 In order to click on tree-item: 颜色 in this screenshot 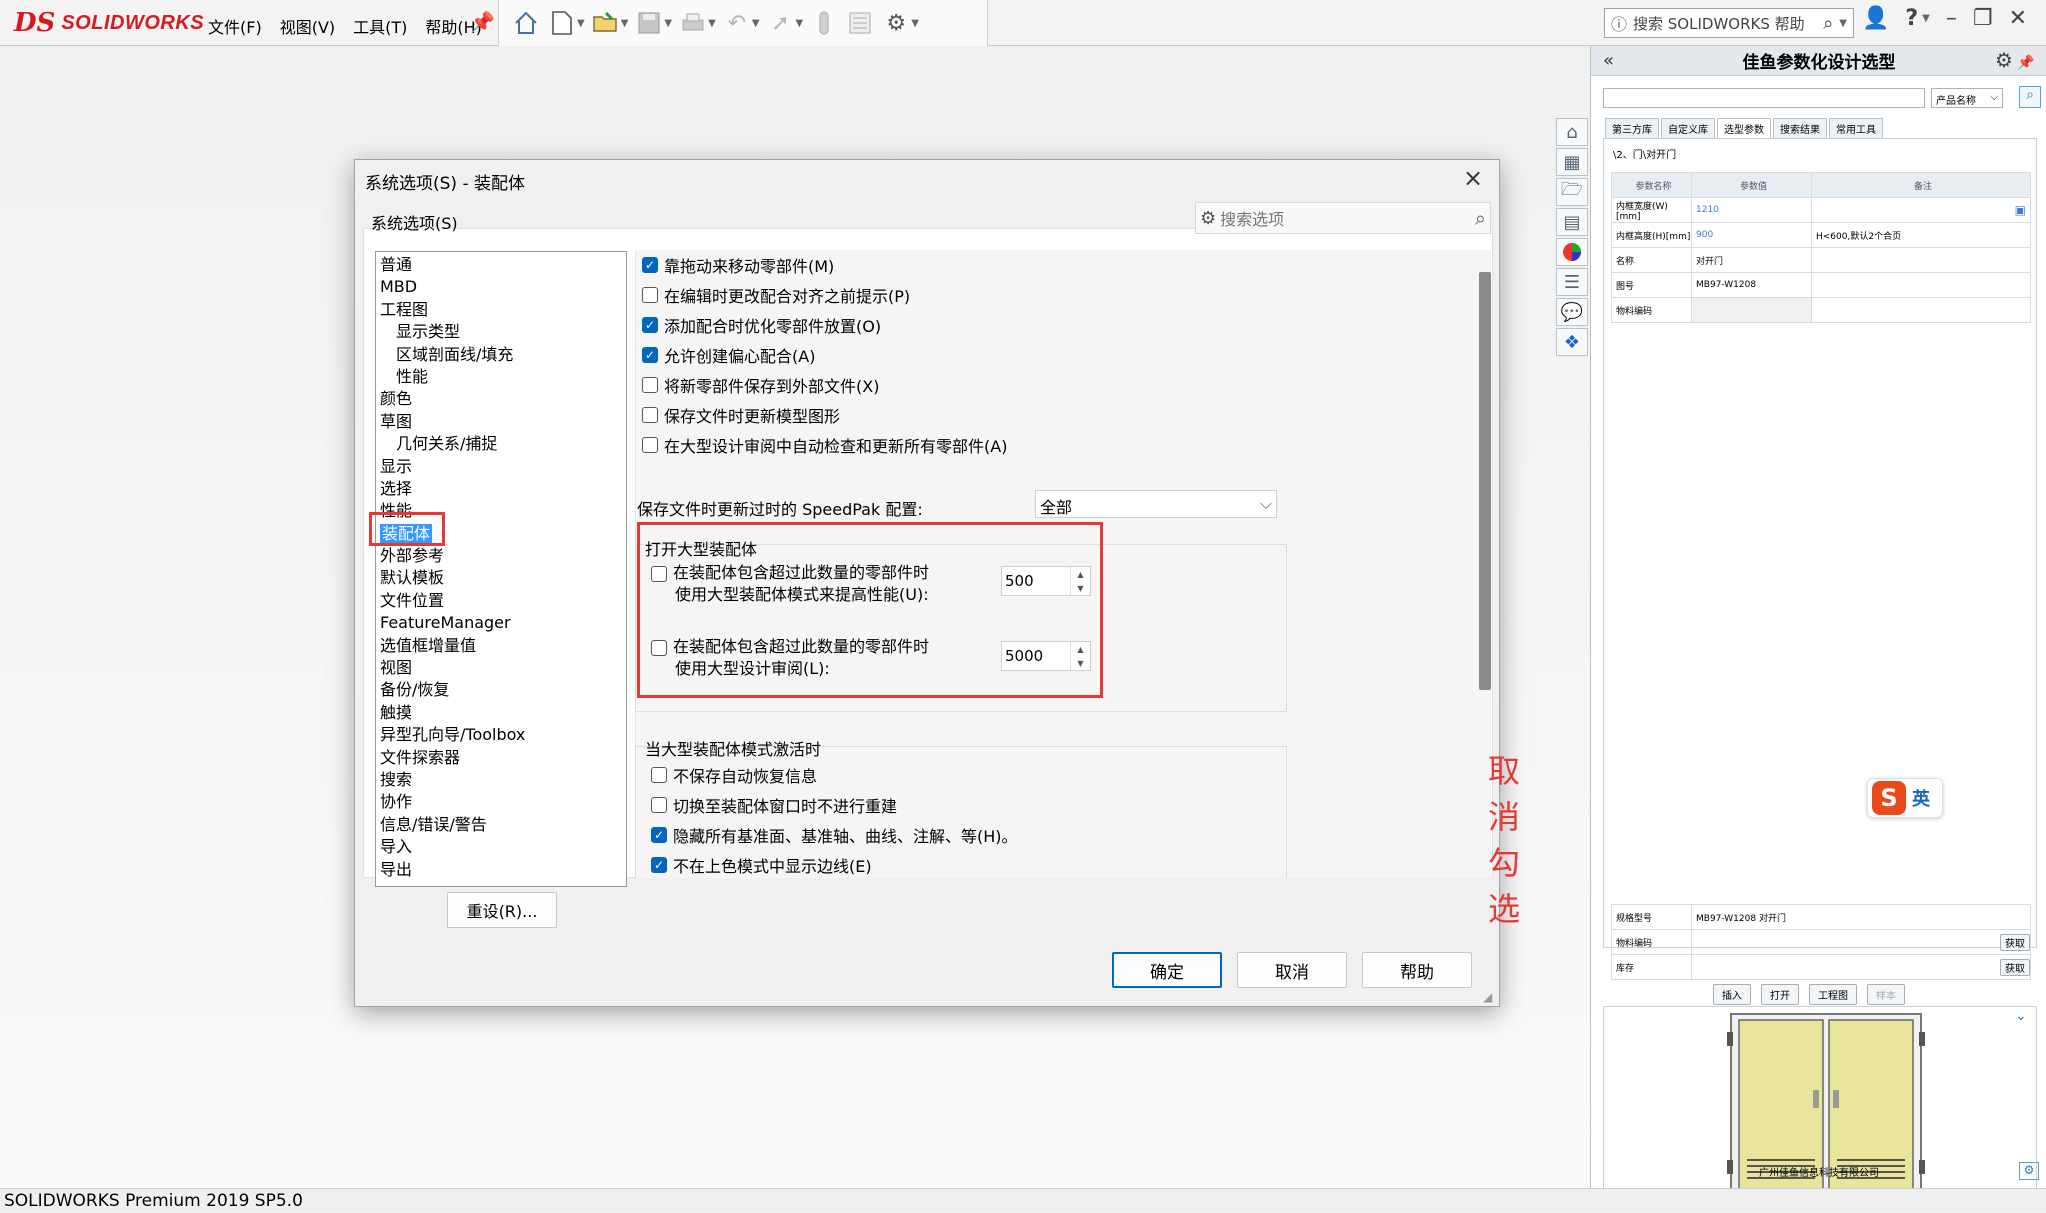, I will do `click(501, 399)`.